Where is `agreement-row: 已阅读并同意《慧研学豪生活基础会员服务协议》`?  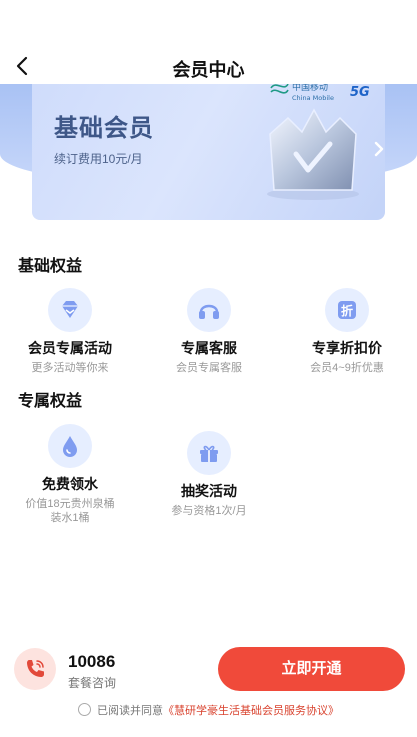
agreement-row: 已阅读并同意《慧研学豪生活基础会员服务协议》 is located at coordinates (208, 710).